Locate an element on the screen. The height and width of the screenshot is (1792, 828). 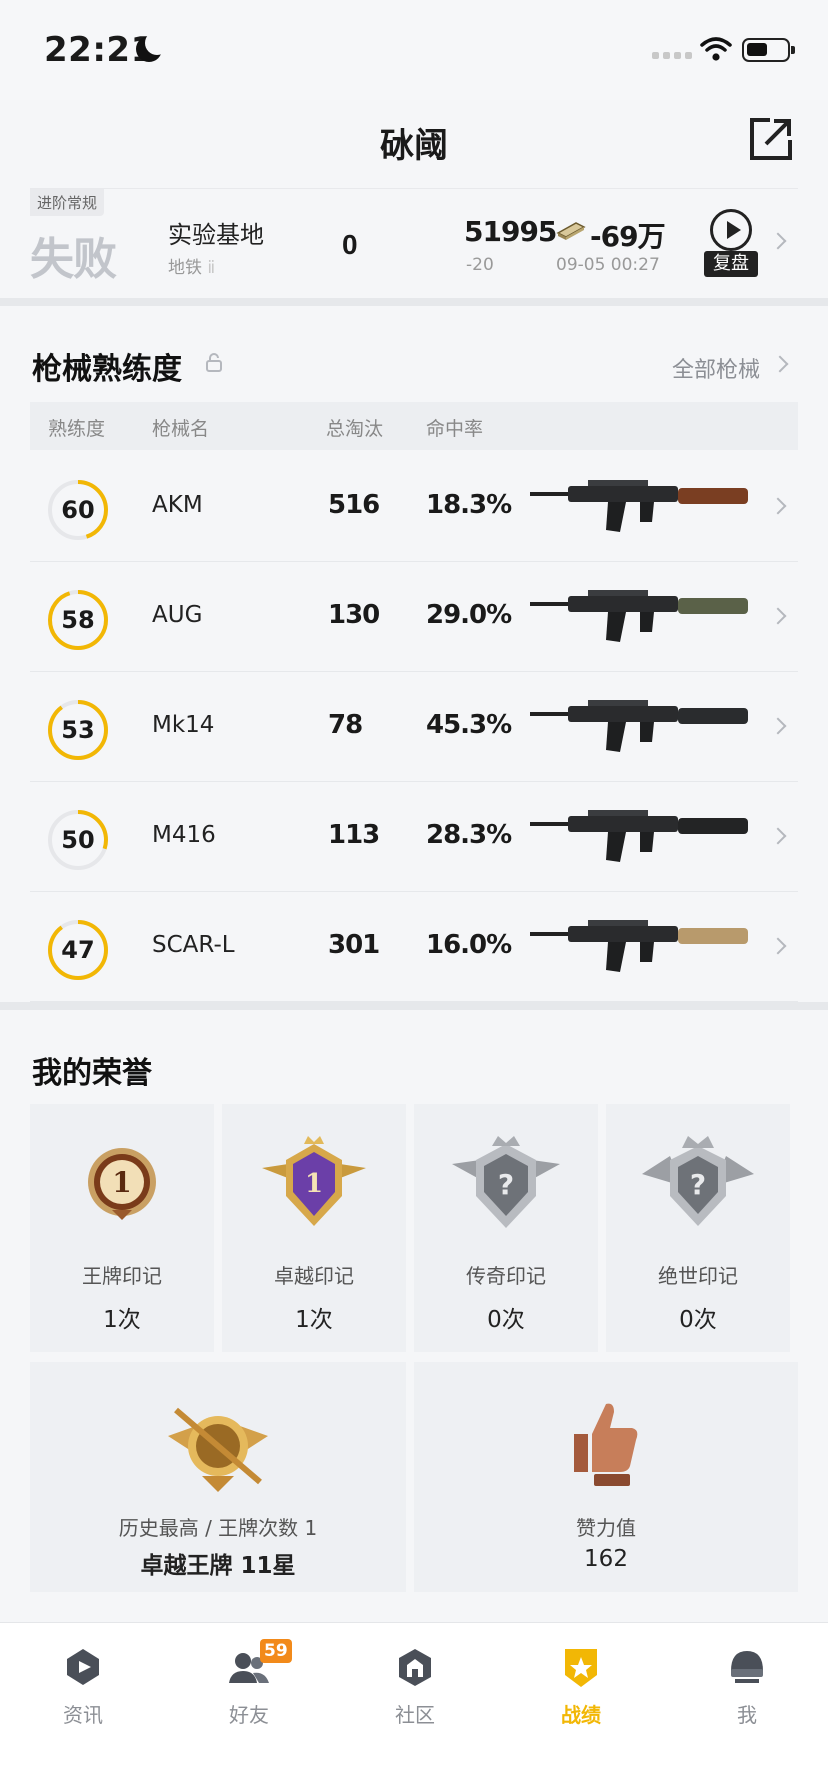
excellence-mark-icon: 1 is located at coordinates (314, 1181).